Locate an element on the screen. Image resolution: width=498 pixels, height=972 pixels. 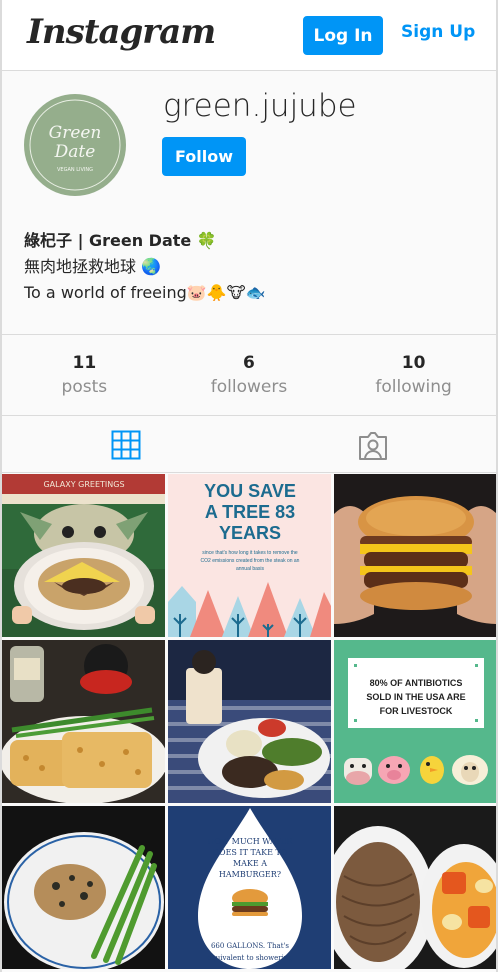
bio-line-3: To a world of freeing🐷🐥🐮🐟 is located at coordinates (145, 292).